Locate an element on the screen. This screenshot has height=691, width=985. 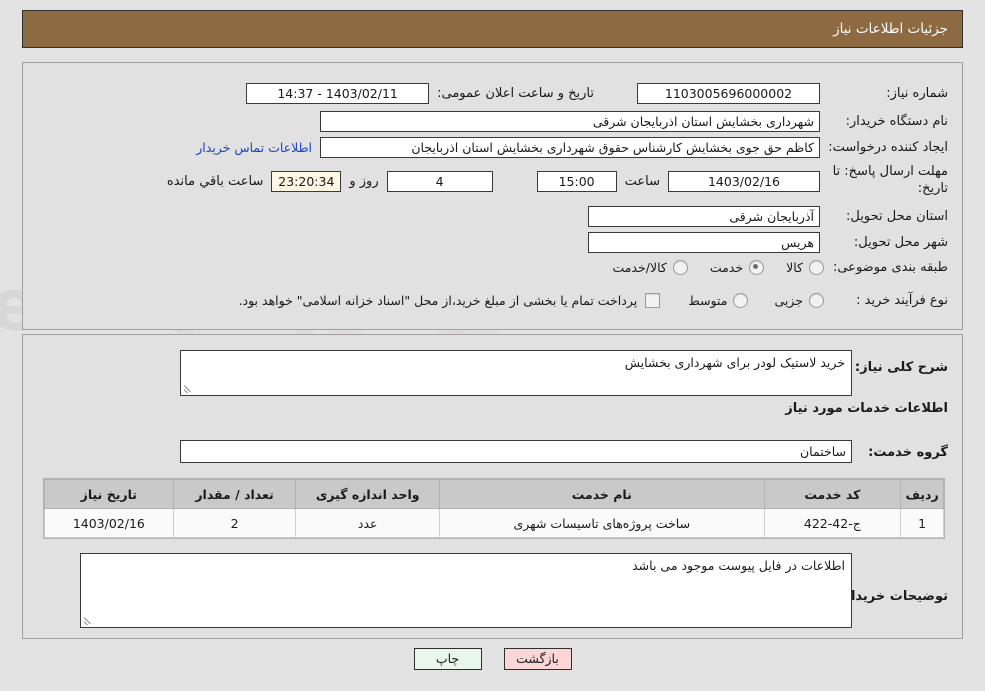
classification-row: طبقه بندی موضوعی: کالا خدمت کالا/خدمت is located at coordinates (780, 267).